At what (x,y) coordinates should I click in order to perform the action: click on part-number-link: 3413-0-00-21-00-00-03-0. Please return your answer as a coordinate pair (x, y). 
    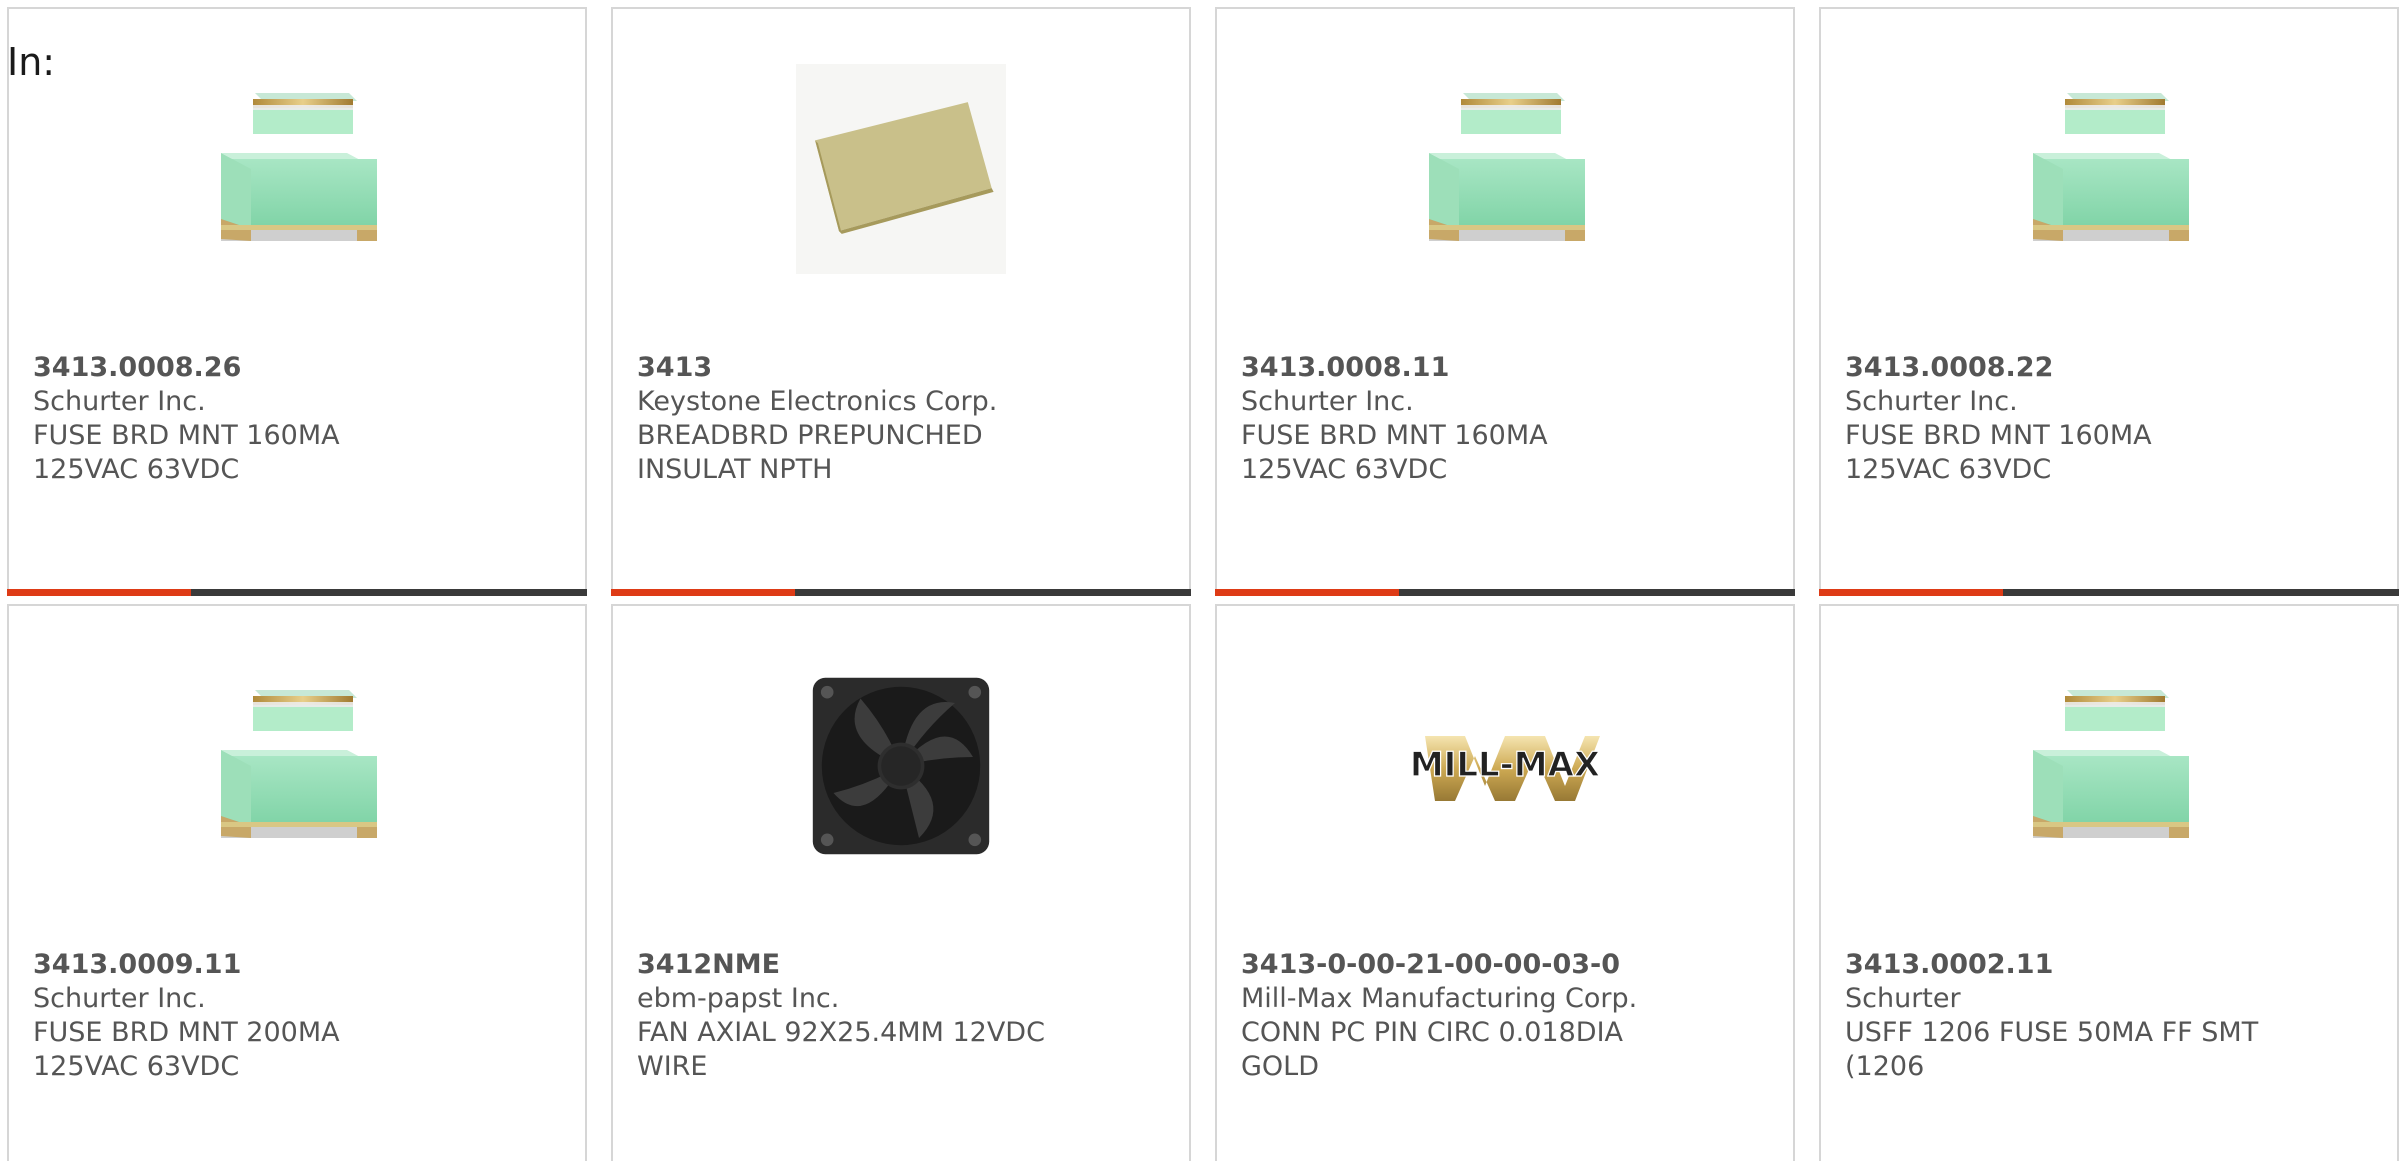
    Looking at the image, I should click on (1507, 965).